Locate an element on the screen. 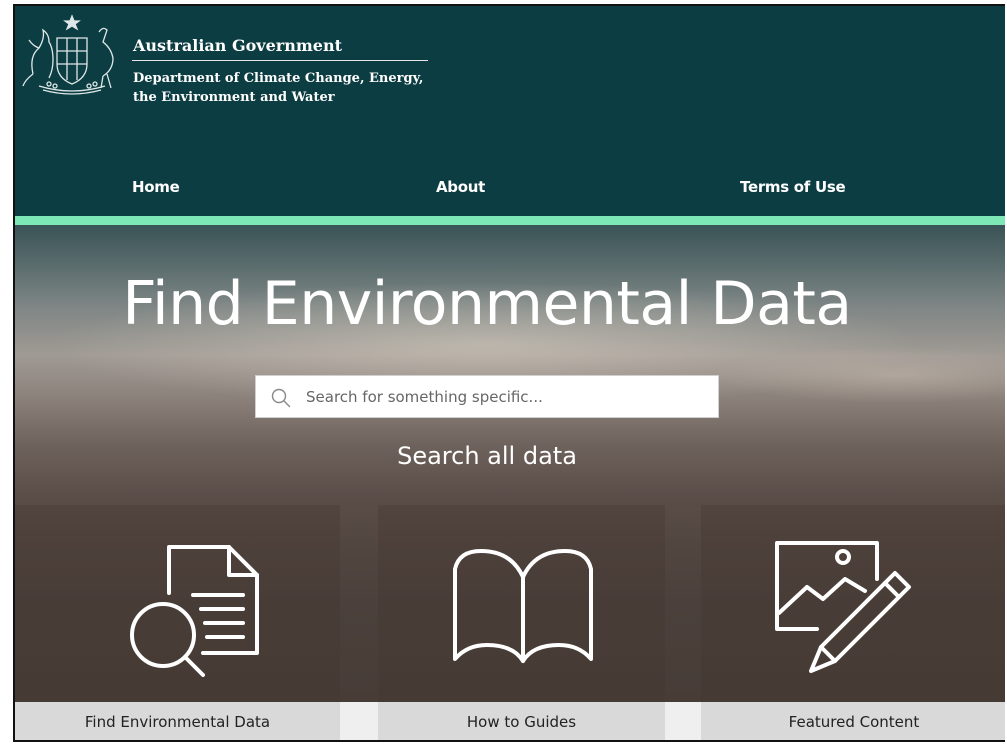  header-accent-bar is located at coordinates (510, 220).